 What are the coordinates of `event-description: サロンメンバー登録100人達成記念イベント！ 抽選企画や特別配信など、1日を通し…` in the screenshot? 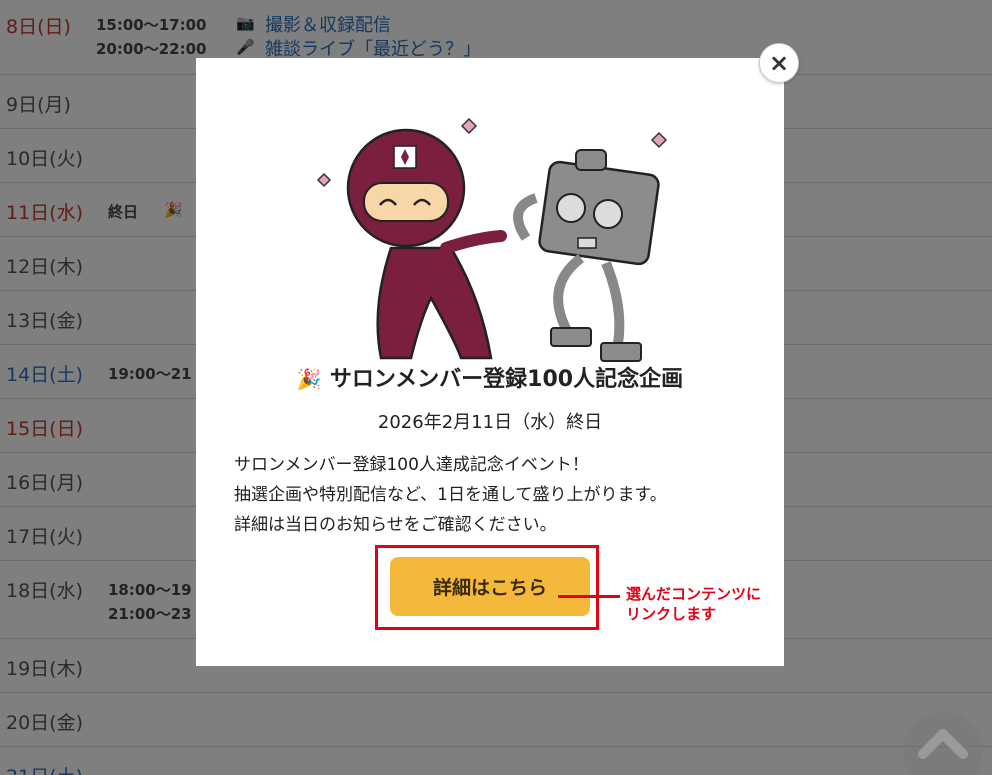 It's located at (499, 495).